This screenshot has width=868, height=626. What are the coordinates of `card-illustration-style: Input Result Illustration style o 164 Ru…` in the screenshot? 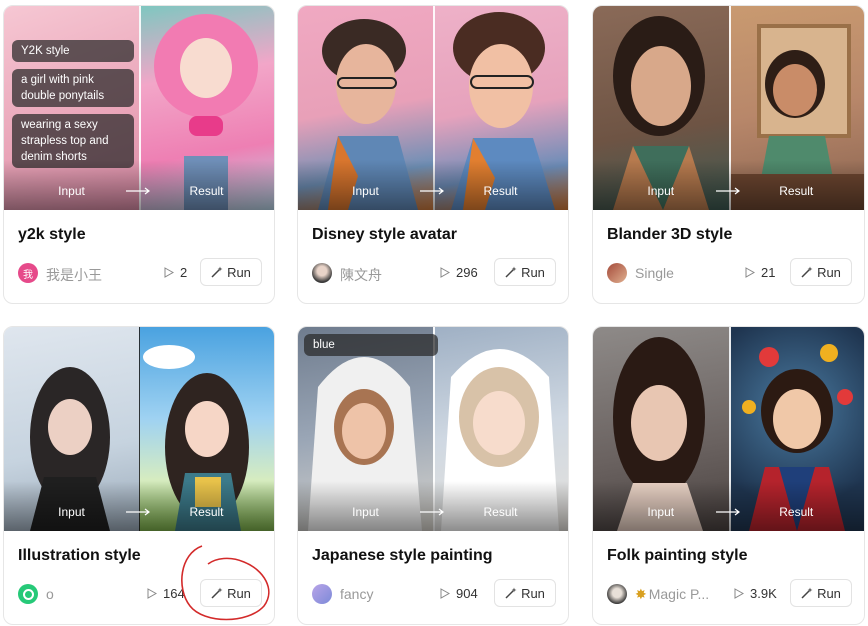 It's located at (139, 475).